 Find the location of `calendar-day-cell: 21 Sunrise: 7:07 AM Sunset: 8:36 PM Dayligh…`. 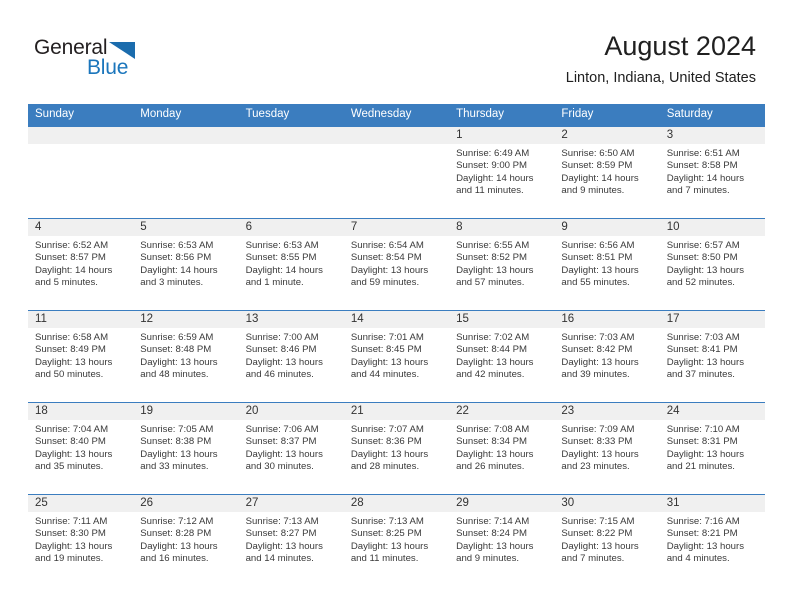

calendar-day-cell: 21 Sunrise: 7:07 AM Sunset: 8:36 PM Dayligh… is located at coordinates (396, 448).